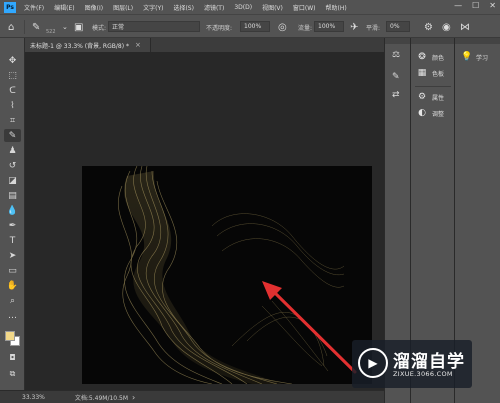 The image size is (500, 403). I want to click on flow-label: 流量:, so click(305, 28).